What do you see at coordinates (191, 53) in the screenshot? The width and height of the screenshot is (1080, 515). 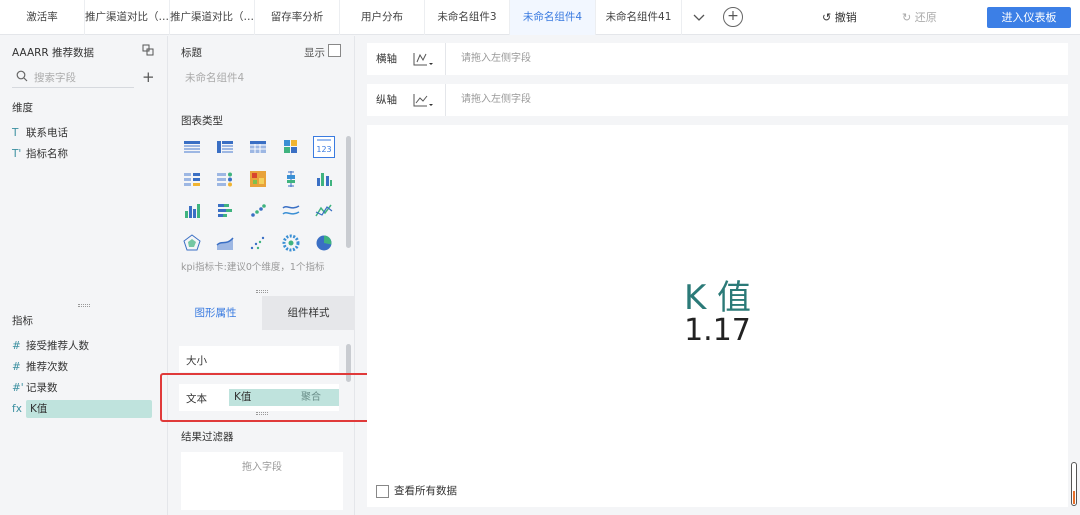 I see `title-heading: 标题` at bounding box center [191, 53].